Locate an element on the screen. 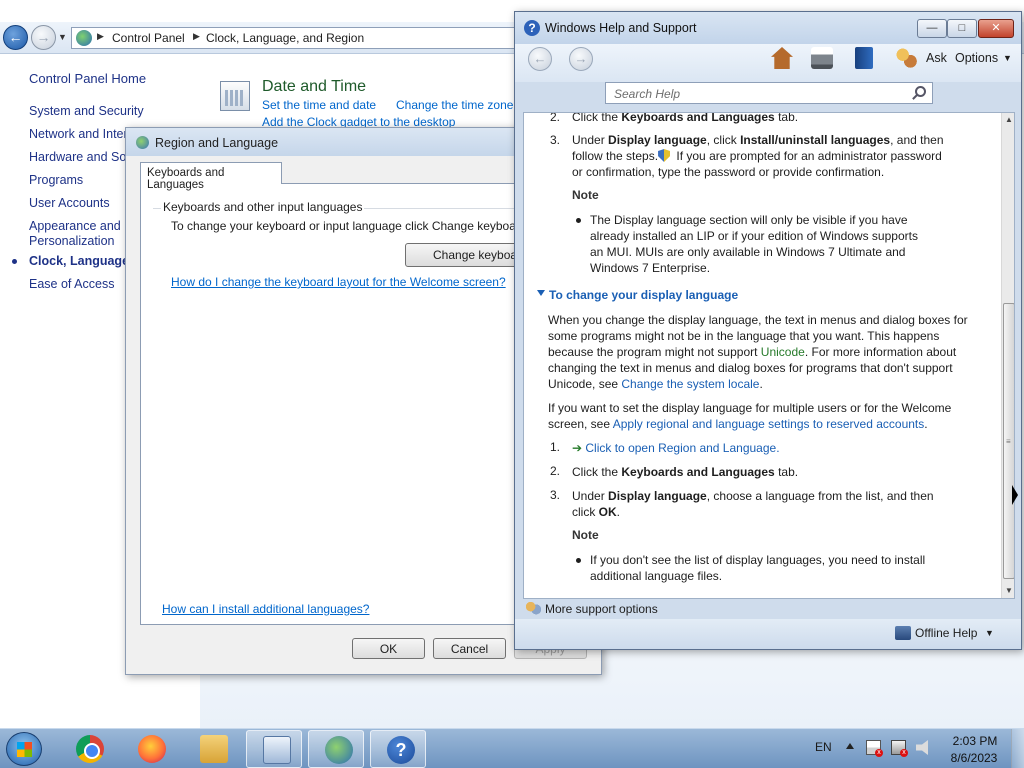 This screenshot has width=1024, height=768. ask-icon is located at coordinates (906, 58).